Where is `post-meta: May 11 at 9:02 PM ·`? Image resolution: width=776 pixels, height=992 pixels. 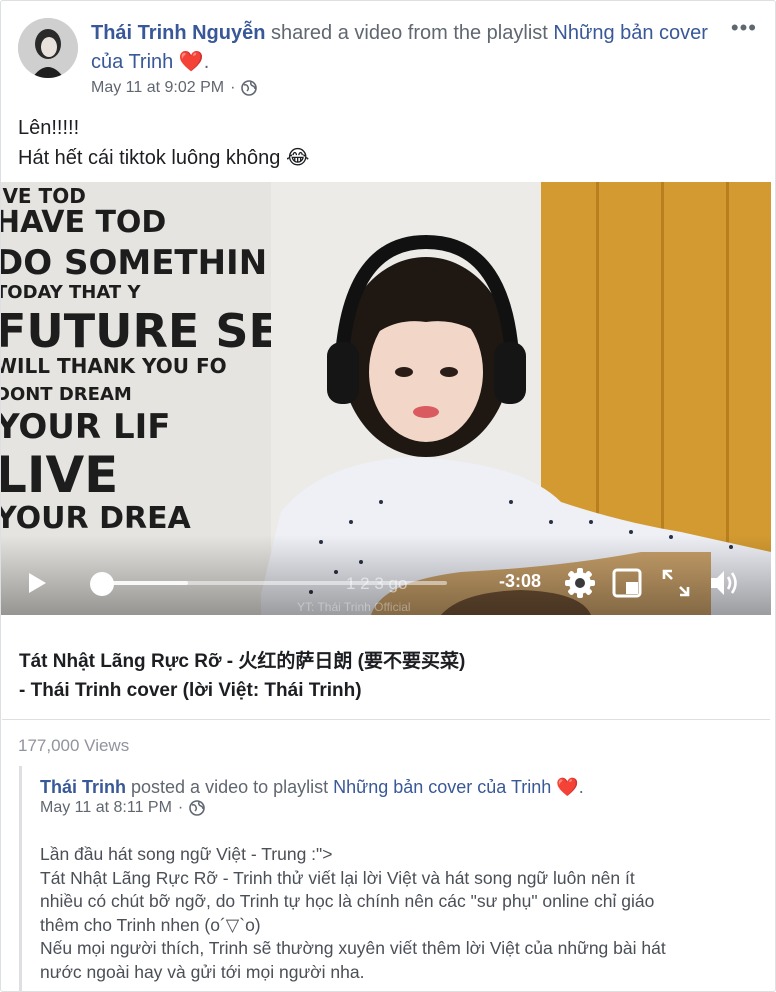
post-meta: May 11 at 9:02 PM · is located at coordinates (174, 88).